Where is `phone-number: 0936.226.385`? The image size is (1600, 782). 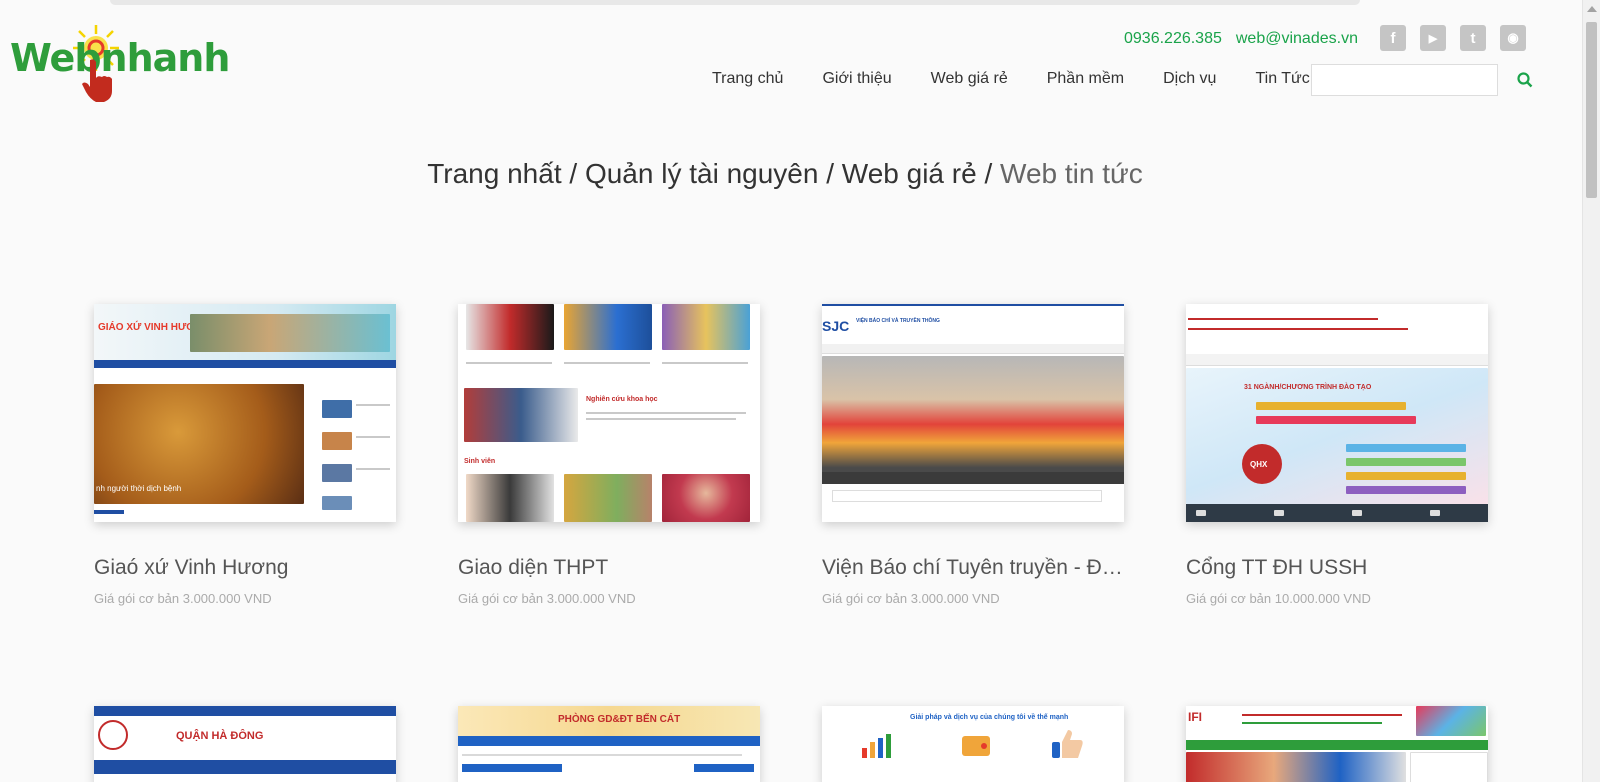 phone-number: 0936.226.385 is located at coordinates (1173, 39).